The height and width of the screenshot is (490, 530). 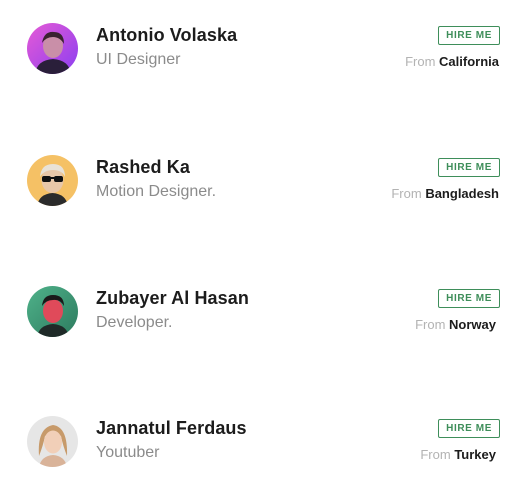 What do you see at coordinates (462, 193) in the screenshot?
I see `location-value: Bangladesh` at bounding box center [462, 193].